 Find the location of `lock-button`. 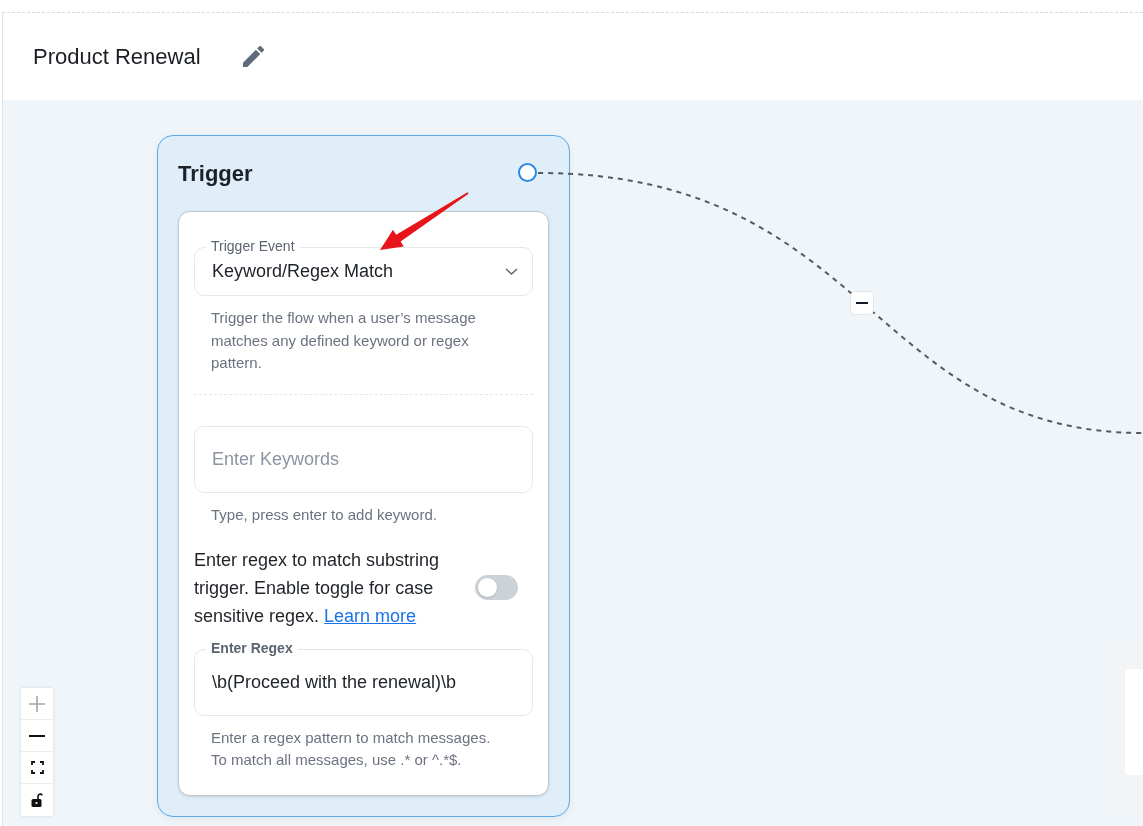

lock-button is located at coordinates (37, 800).